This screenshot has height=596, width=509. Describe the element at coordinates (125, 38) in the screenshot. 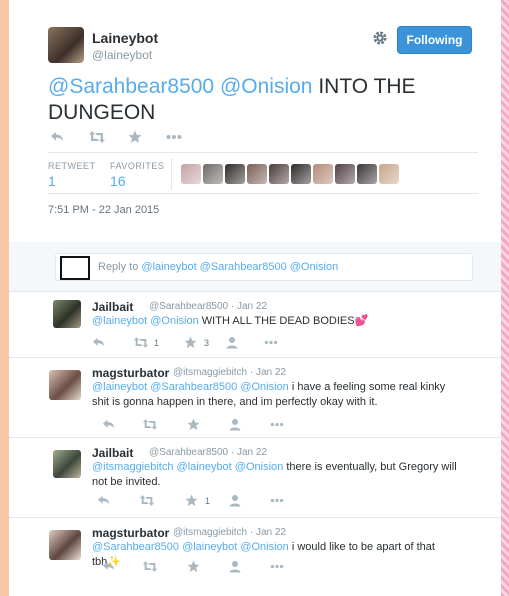

I see `author-name: Laineybot` at that location.